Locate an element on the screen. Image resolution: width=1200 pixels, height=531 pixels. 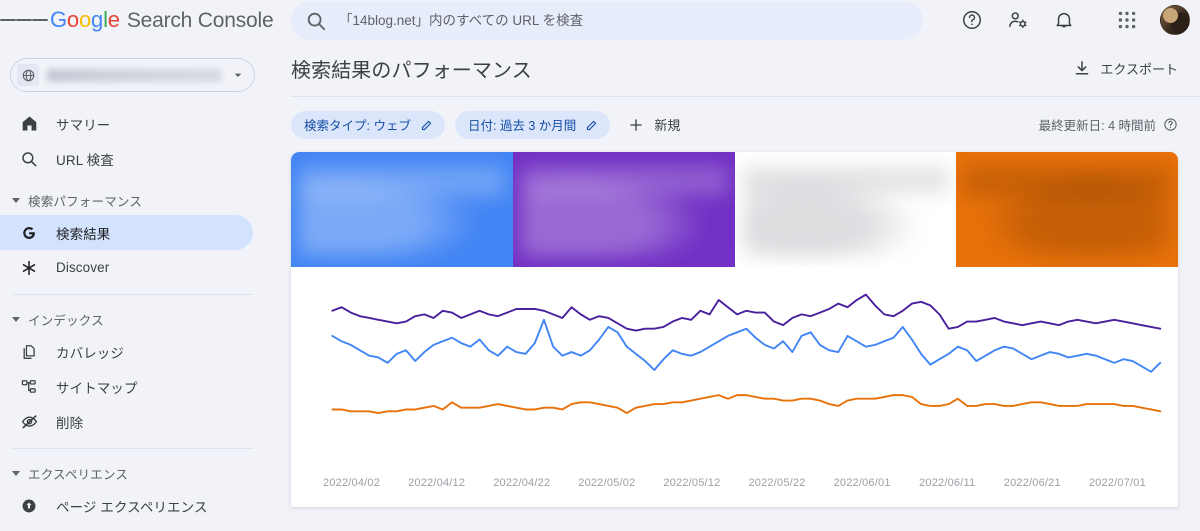
filter-row: 検索タイプ: ウェブ 日付: 過去 3 か月間 新規 最終更新日: 4 時間前 is located at coordinates (732, 124).